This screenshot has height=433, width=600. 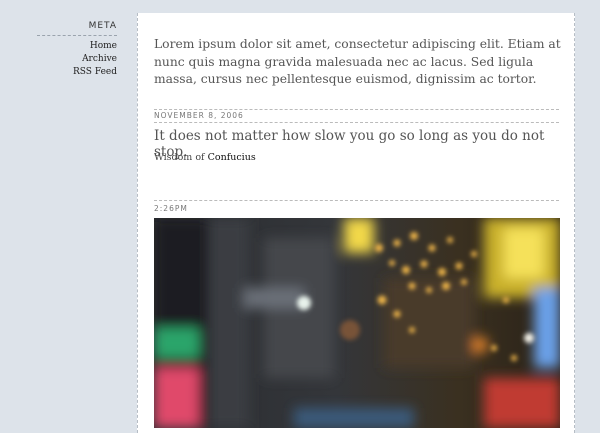 What do you see at coordinates (179, 157) in the screenshot?
I see `attribution-prefix: Wisdom of` at bounding box center [179, 157].